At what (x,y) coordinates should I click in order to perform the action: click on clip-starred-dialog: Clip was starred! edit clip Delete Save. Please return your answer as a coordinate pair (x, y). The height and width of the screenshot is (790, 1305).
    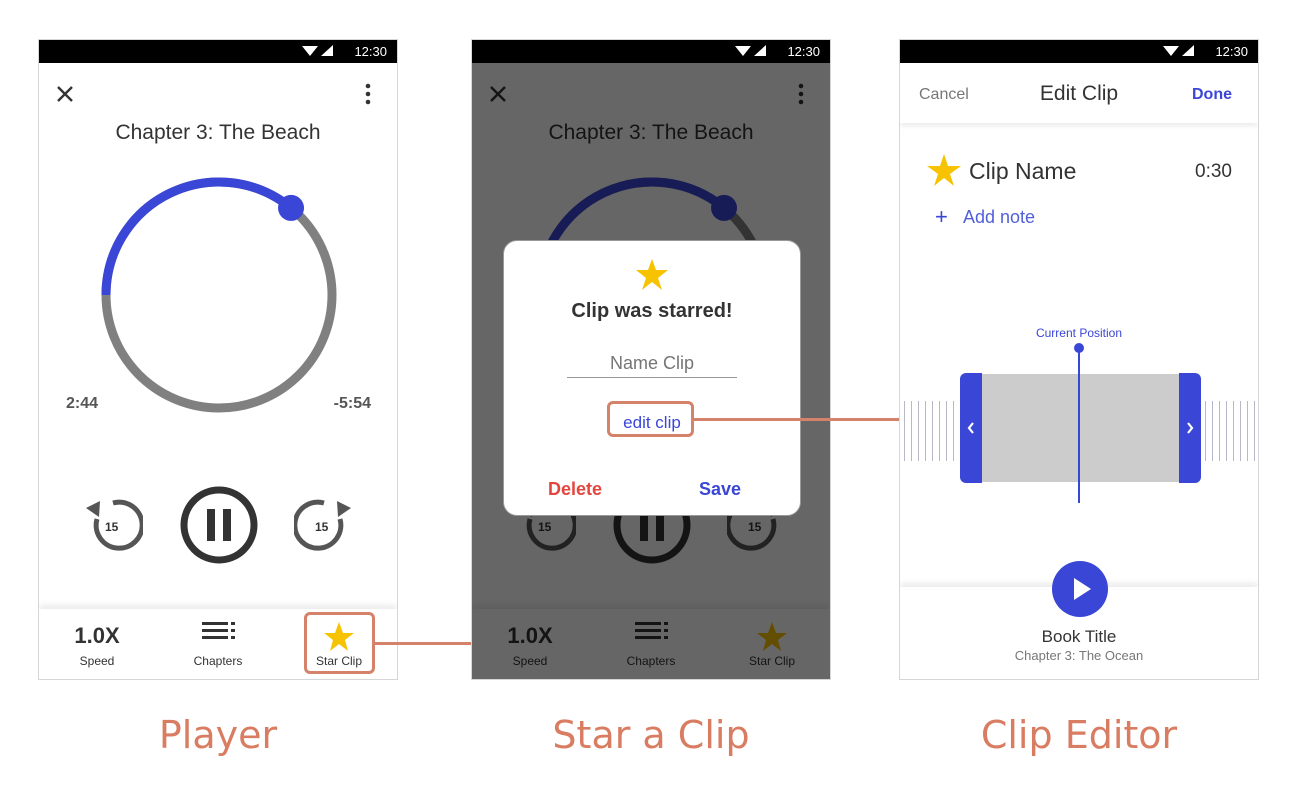
    Looking at the image, I should click on (652, 378).